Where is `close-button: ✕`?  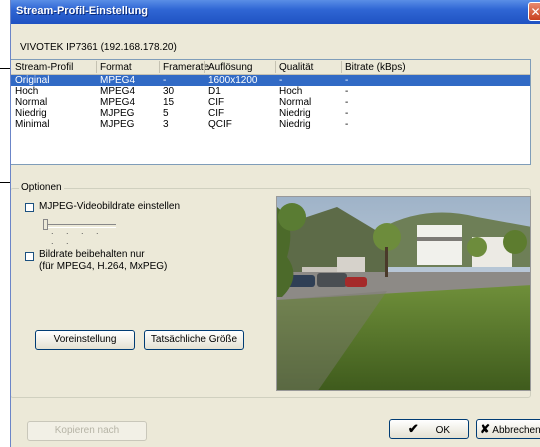
close-button: ✕ is located at coordinates (534, 11).